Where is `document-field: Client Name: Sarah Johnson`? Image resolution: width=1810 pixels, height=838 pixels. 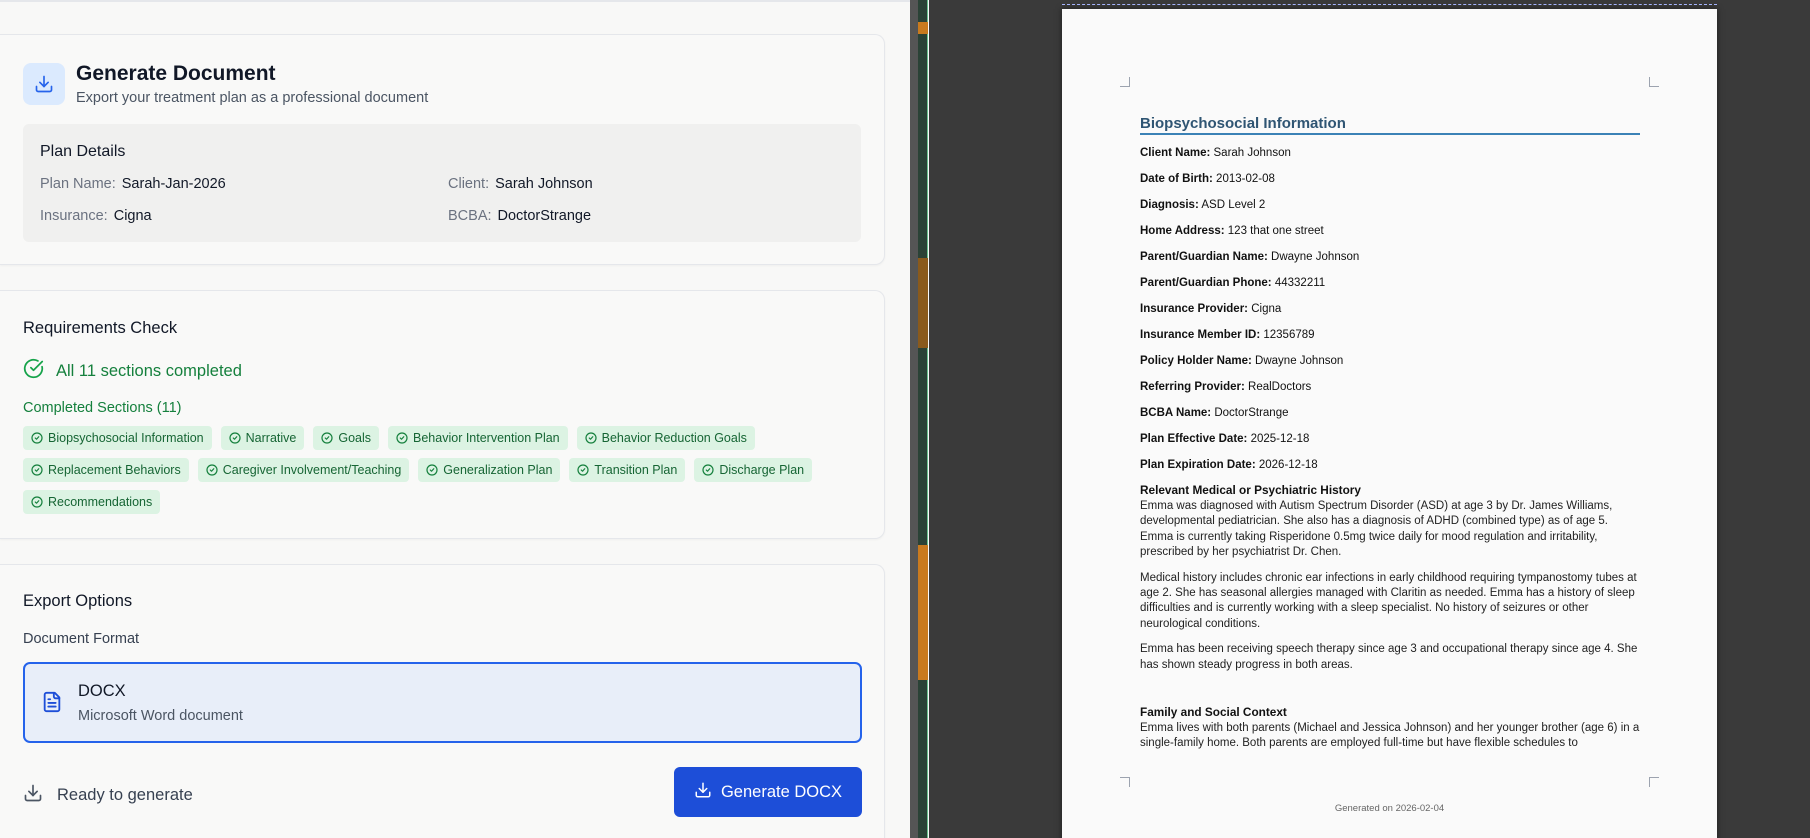 document-field: Client Name: Sarah Johnson is located at coordinates (1390, 153).